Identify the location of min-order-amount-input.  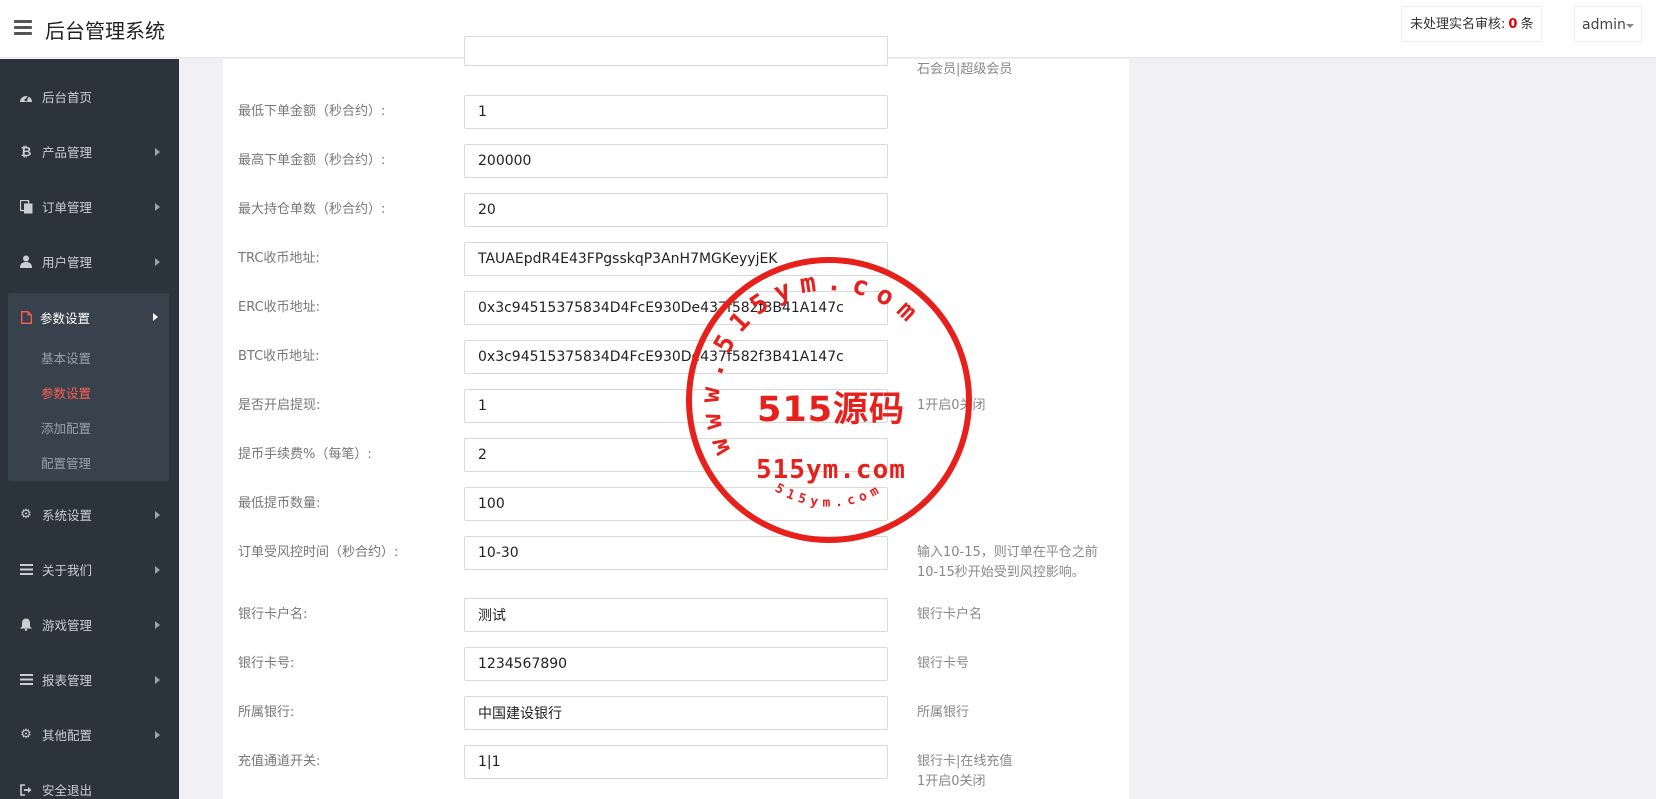
(676, 112).